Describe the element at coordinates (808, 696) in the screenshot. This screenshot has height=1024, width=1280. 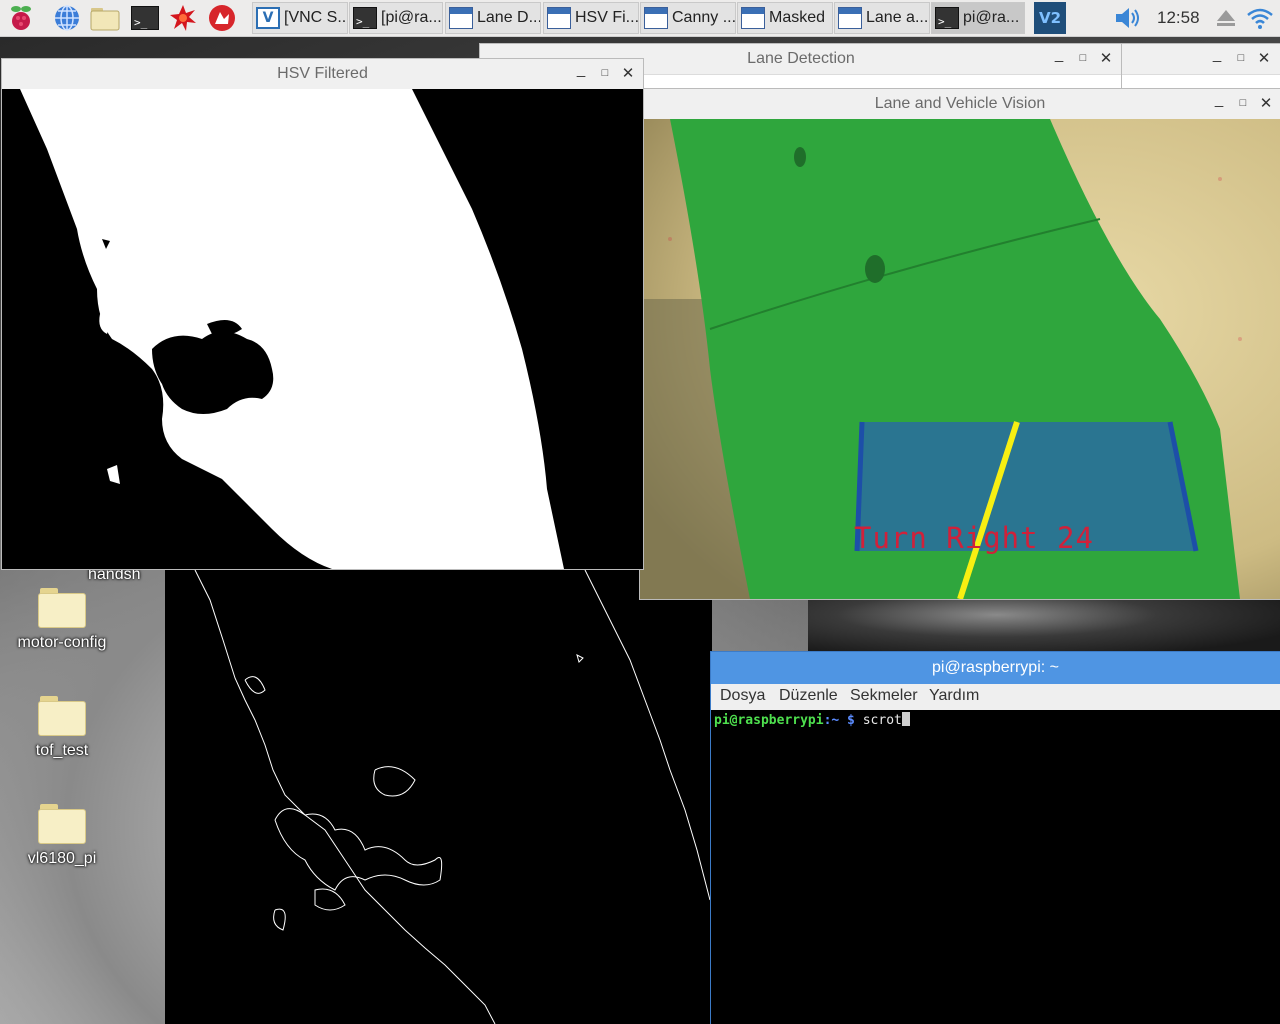
I see `menu-duzenle: Düzenle` at that location.